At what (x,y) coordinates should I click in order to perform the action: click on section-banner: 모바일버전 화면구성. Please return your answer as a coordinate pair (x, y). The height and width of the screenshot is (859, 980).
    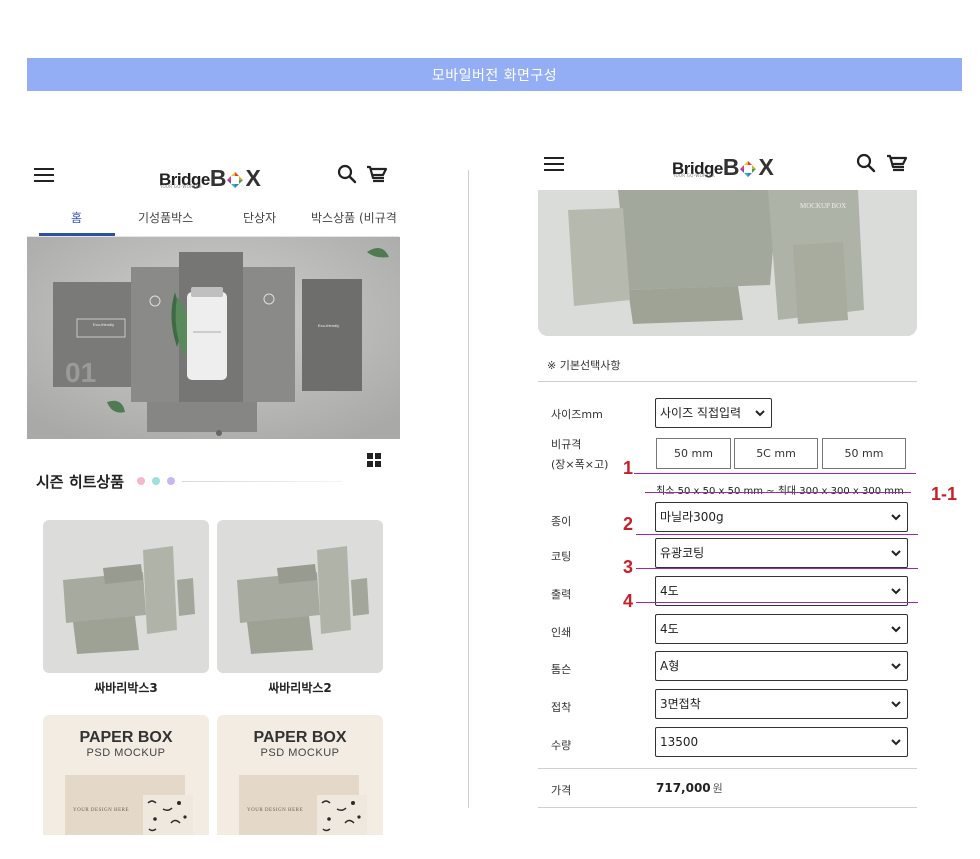
    Looking at the image, I should click on (494, 74).